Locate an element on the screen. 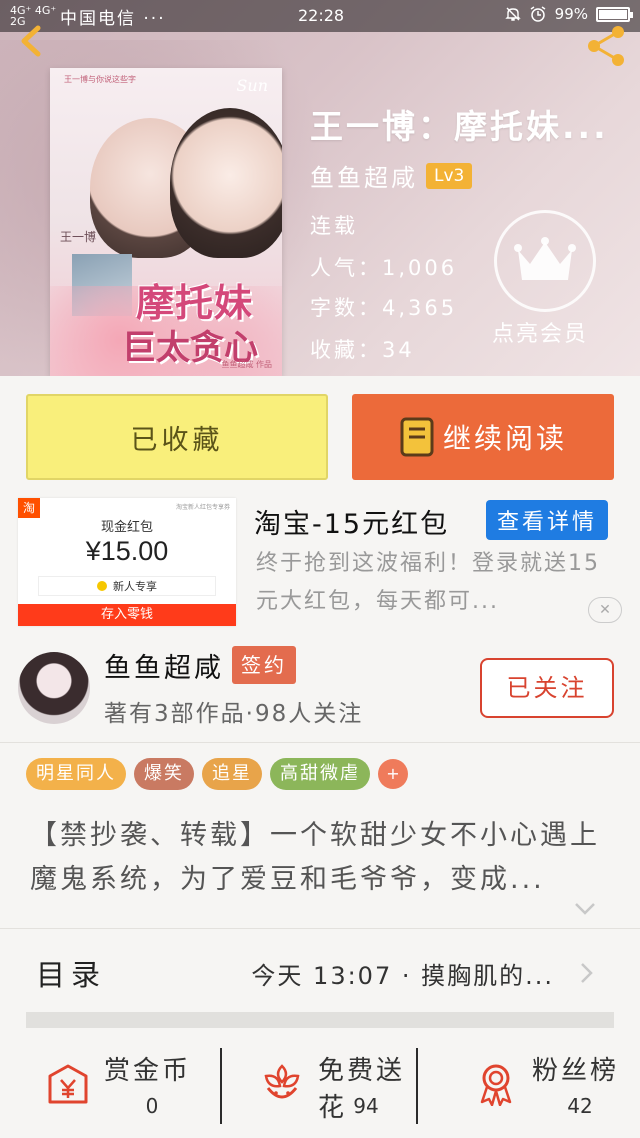 The width and height of the screenshot is (640, 1138). crown-icon is located at coordinates (545, 258).